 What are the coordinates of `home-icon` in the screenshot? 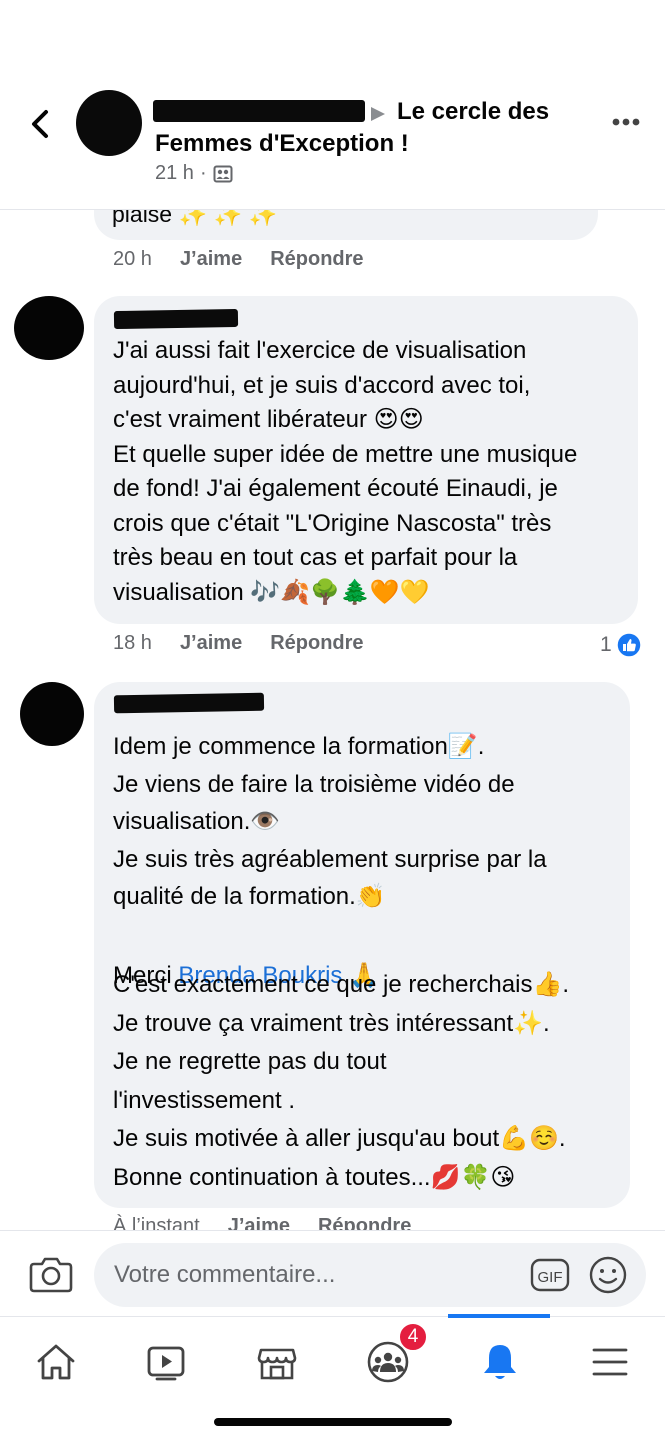 It's located at (56, 1362).